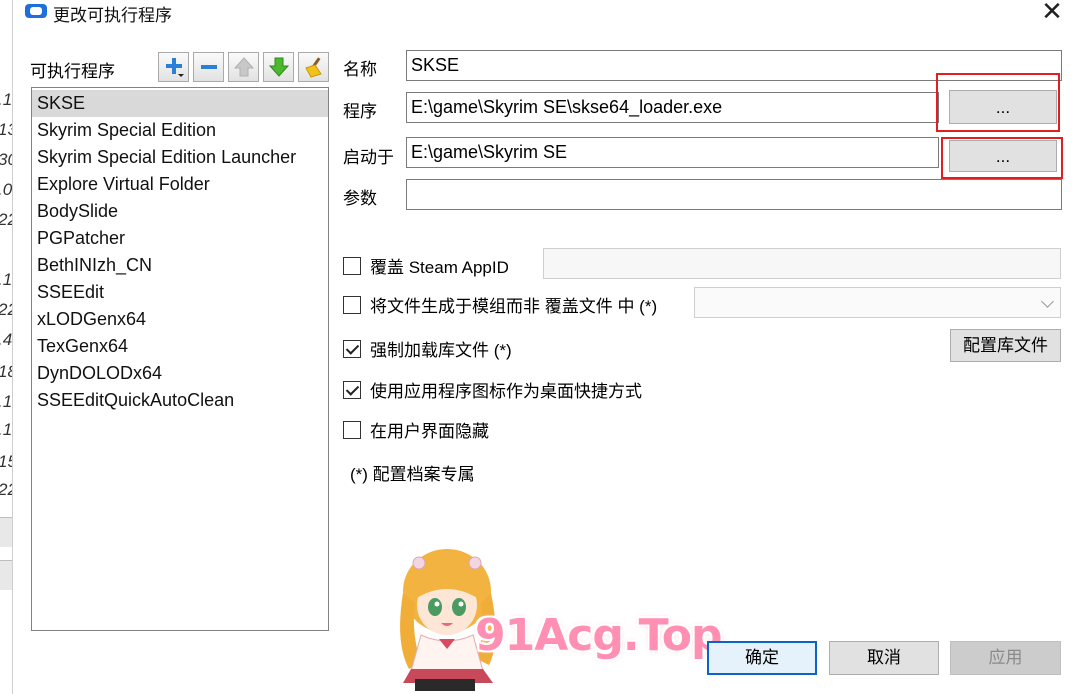 This screenshot has height=694, width=1076. I want to click on move-up-button, so click(243, 67).